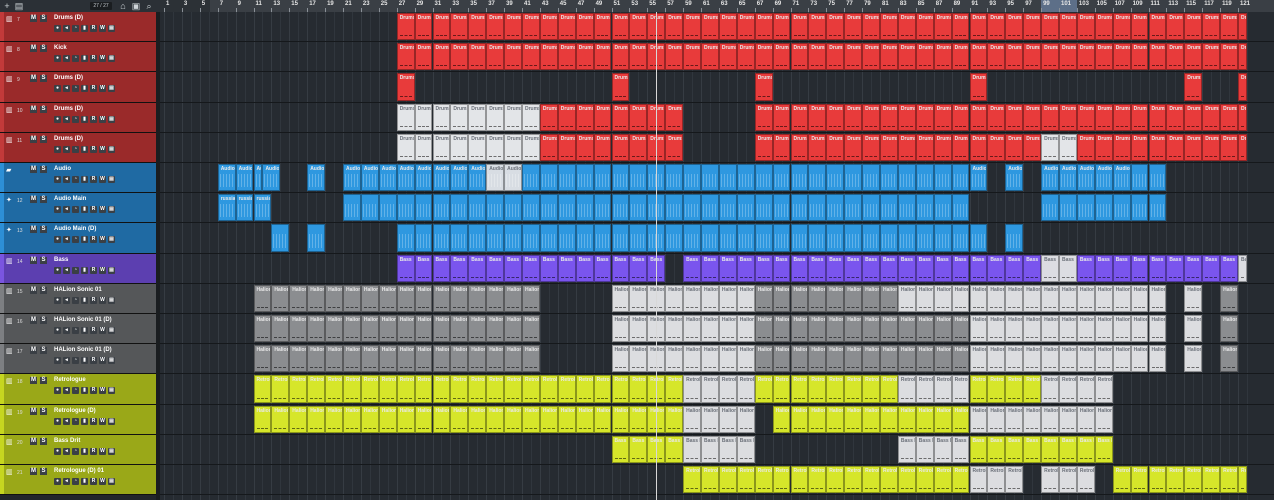  I want to click on track-header: ▥ 21 M S Retrologue (D) 01 ● ◂ ◔ ▮ R W ▤, so click(78, 480).